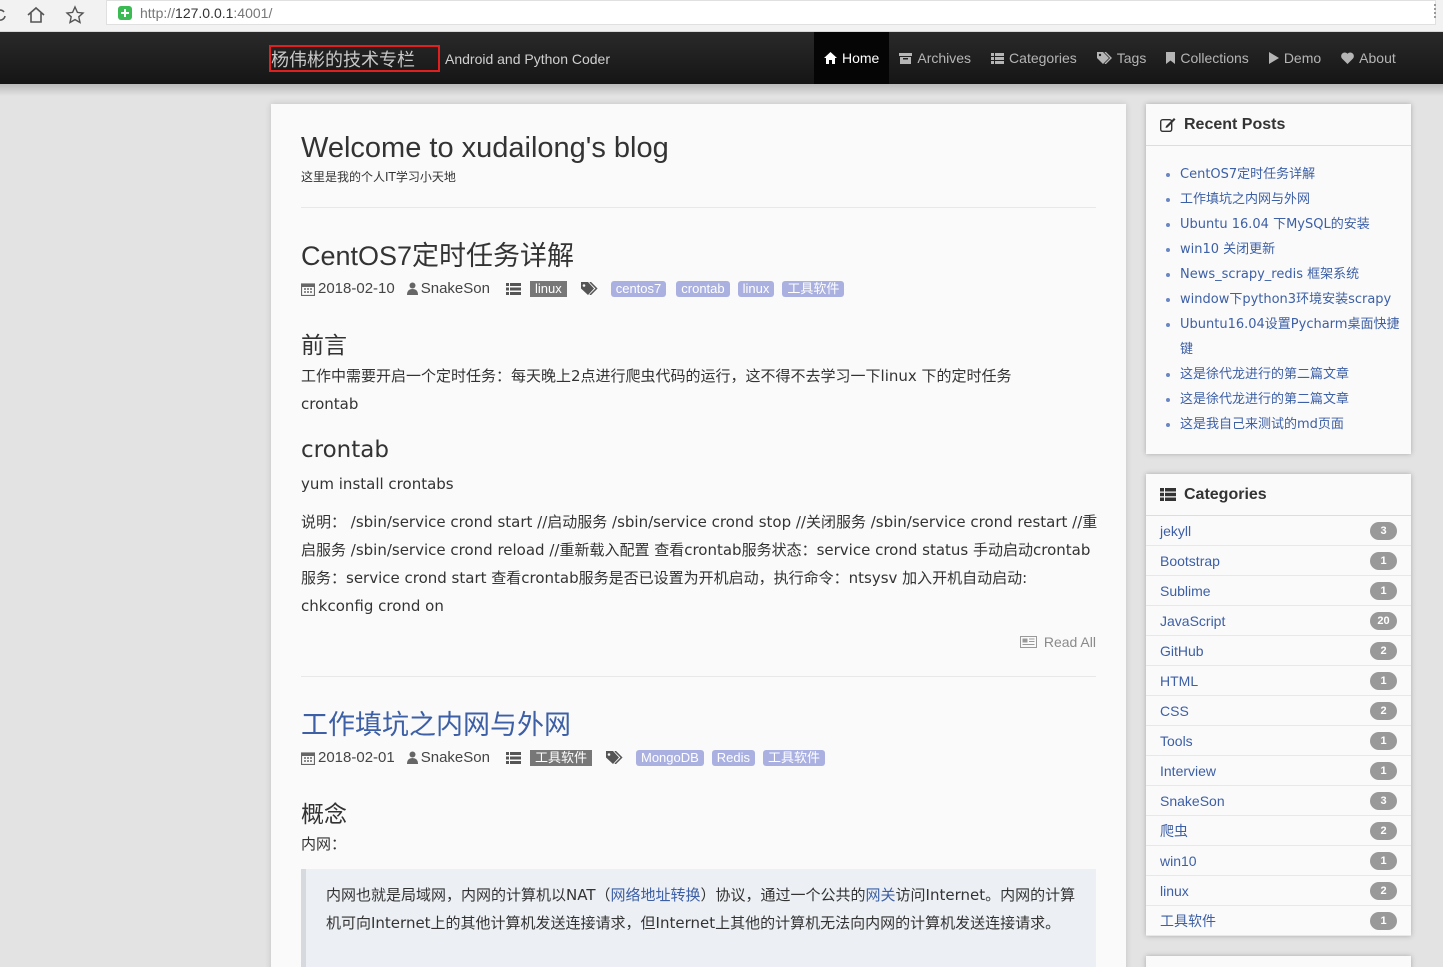 Image resolution: width=1443 pixels, height=967 pixels. I want to click on heart-icon, so click(1348, 58).